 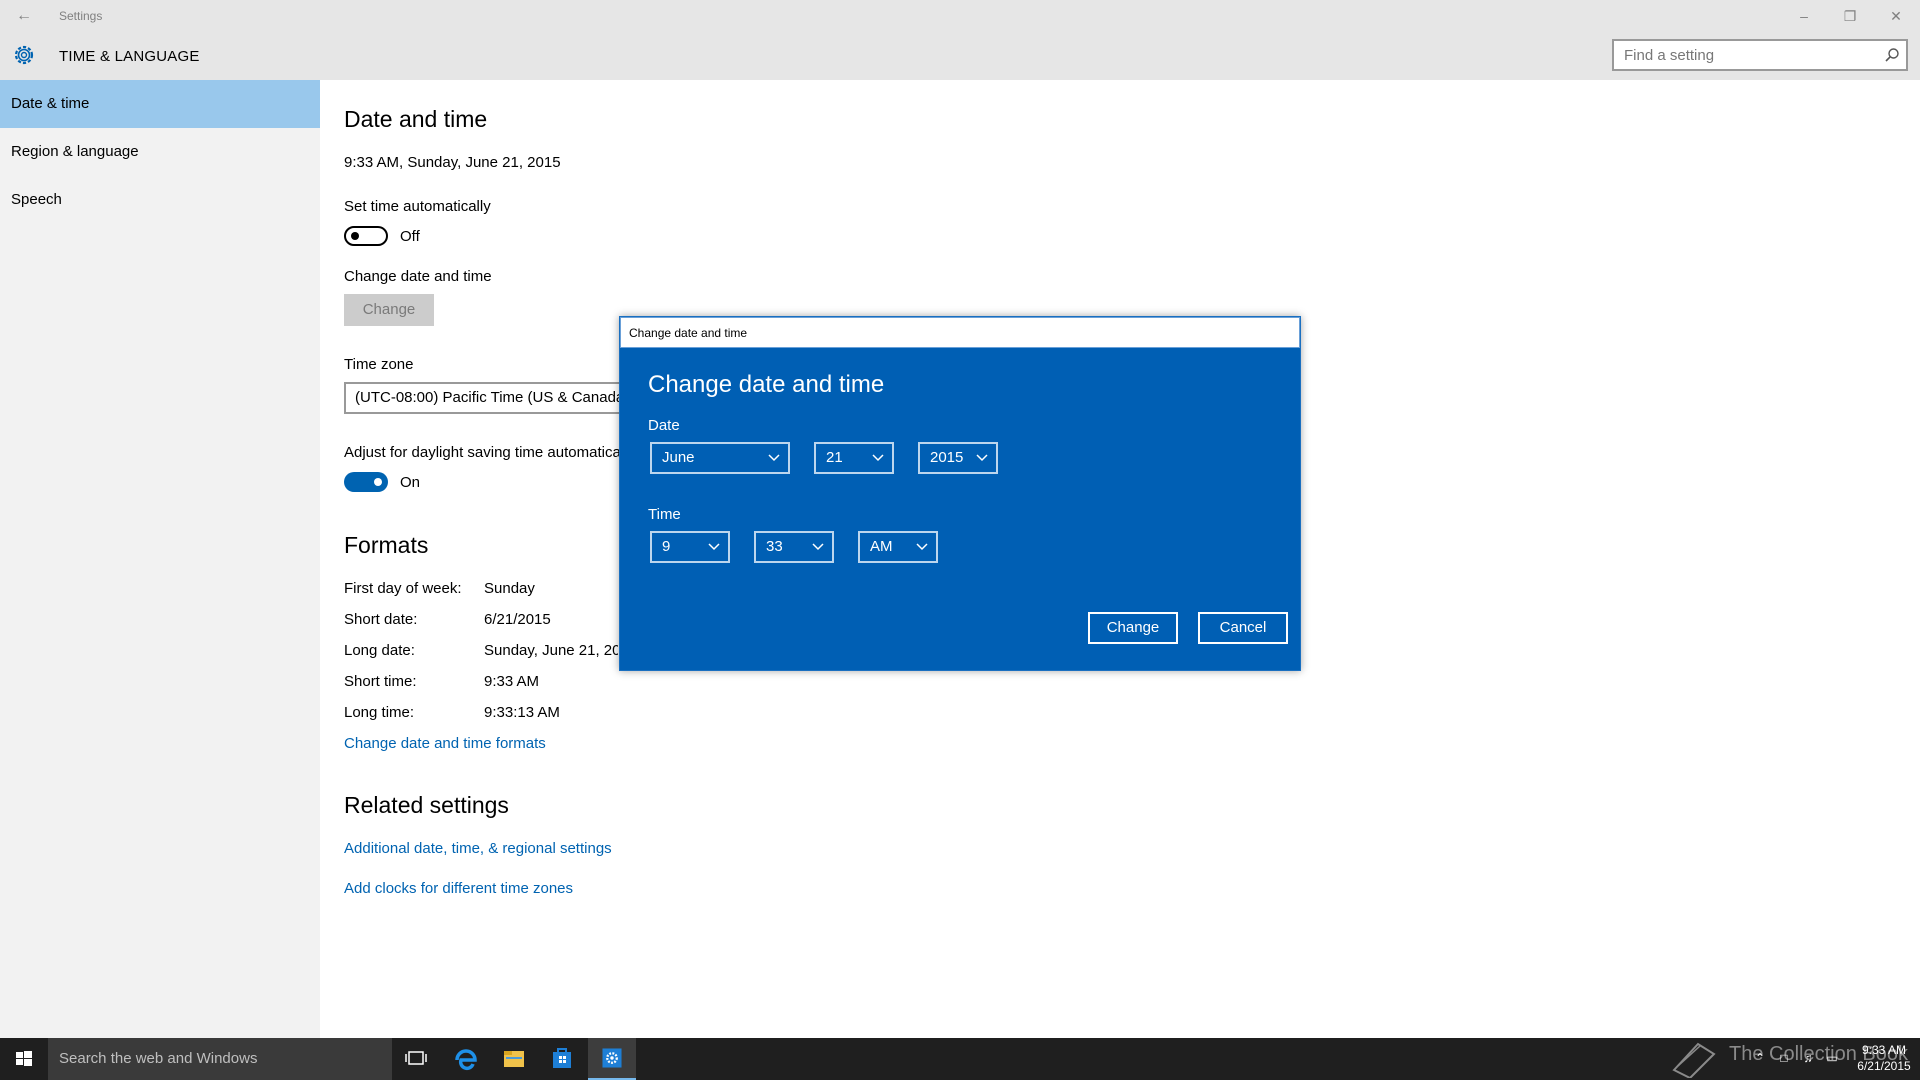 What do you see at coordinates (403, 588) in the screenshot?
I see `format-label: First day of week:` at bounding box center [403, 588].